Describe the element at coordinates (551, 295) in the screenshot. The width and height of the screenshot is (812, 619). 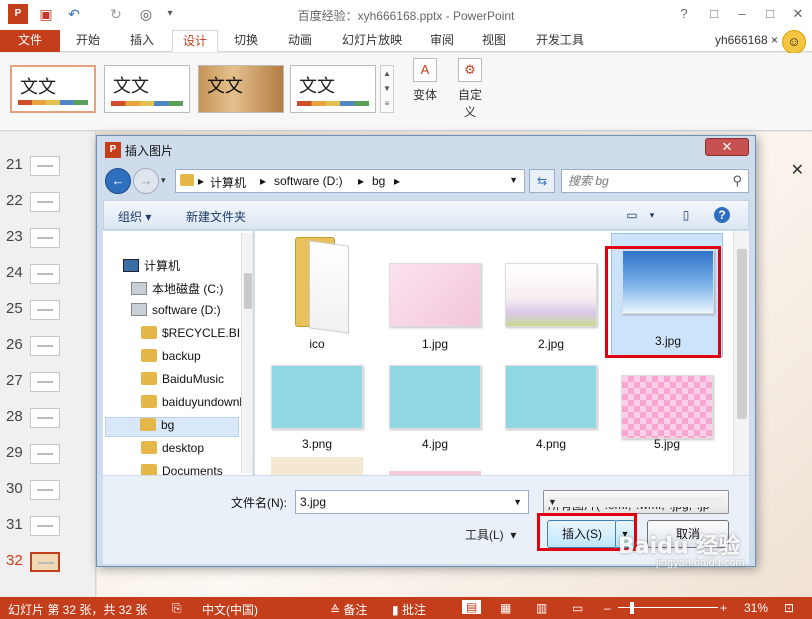
I see `image-file-item: 2.jpg` at that location.